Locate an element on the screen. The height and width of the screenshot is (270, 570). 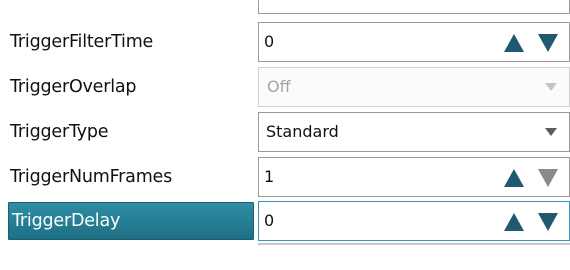
property-label: TriggerOverlap is located at coordinates (73, 87).